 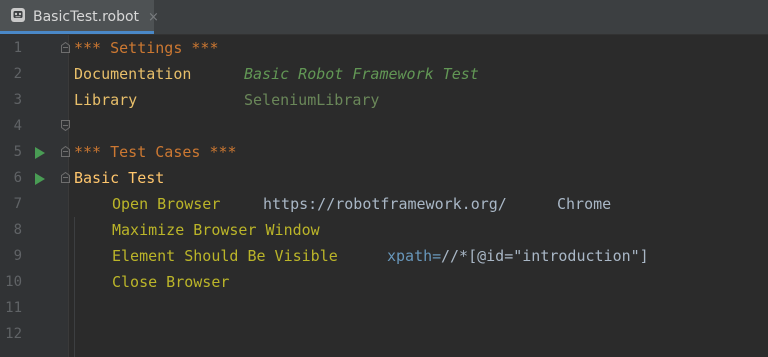 What do you see at coordinates (17, 204) in the screenshot?
I see `line-number: 7` at bounding box center [17, 204].